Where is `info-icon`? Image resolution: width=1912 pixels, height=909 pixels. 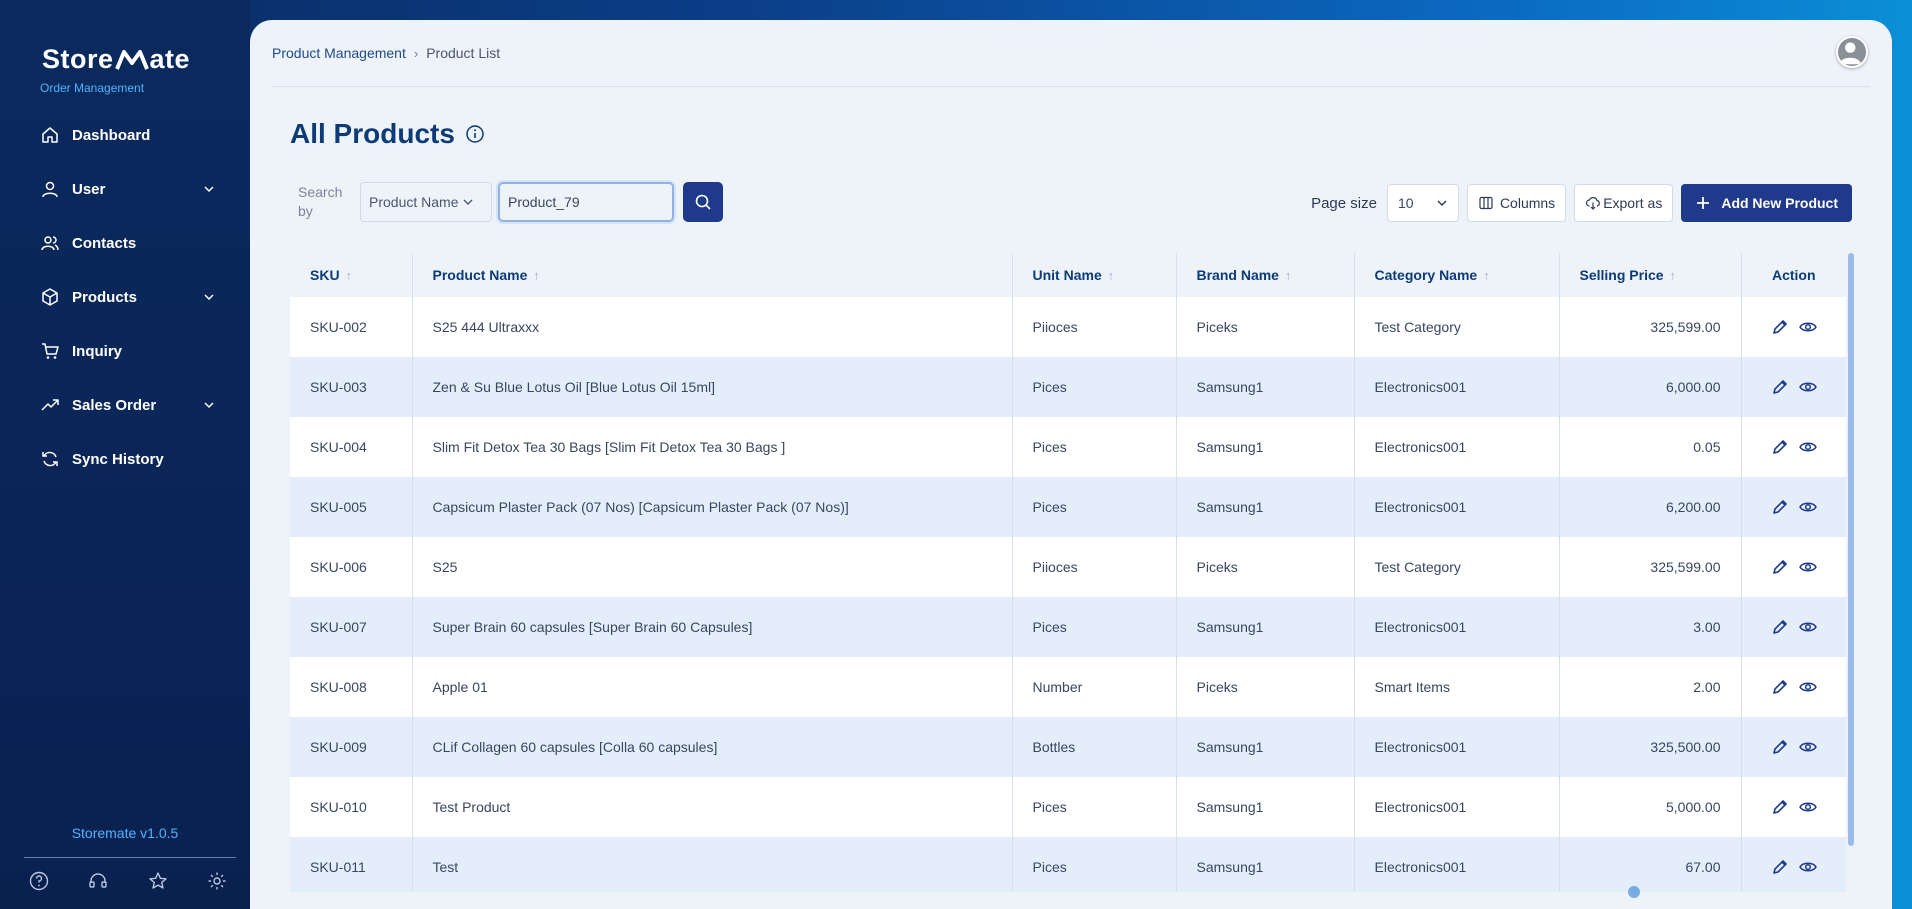
info-icon is located at coordinates (475, 134).